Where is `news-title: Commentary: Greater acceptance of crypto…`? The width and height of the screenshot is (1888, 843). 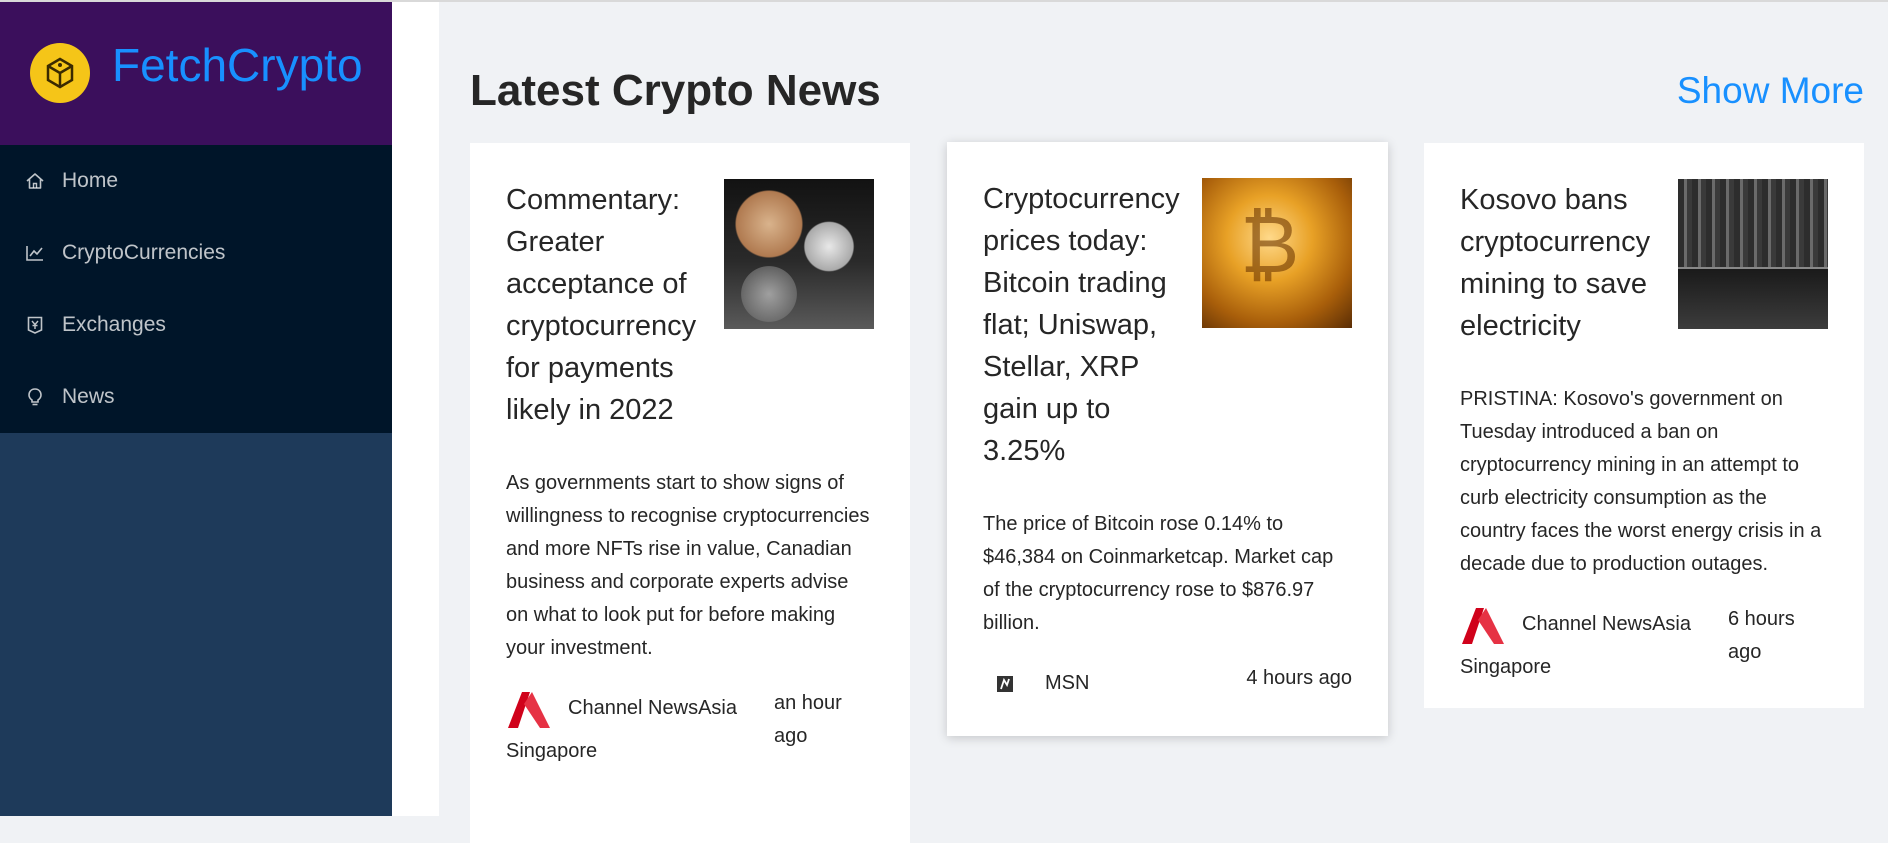
news-title: Commentary: Greater acceptance of crypto… is located at coordinates (613, 305).